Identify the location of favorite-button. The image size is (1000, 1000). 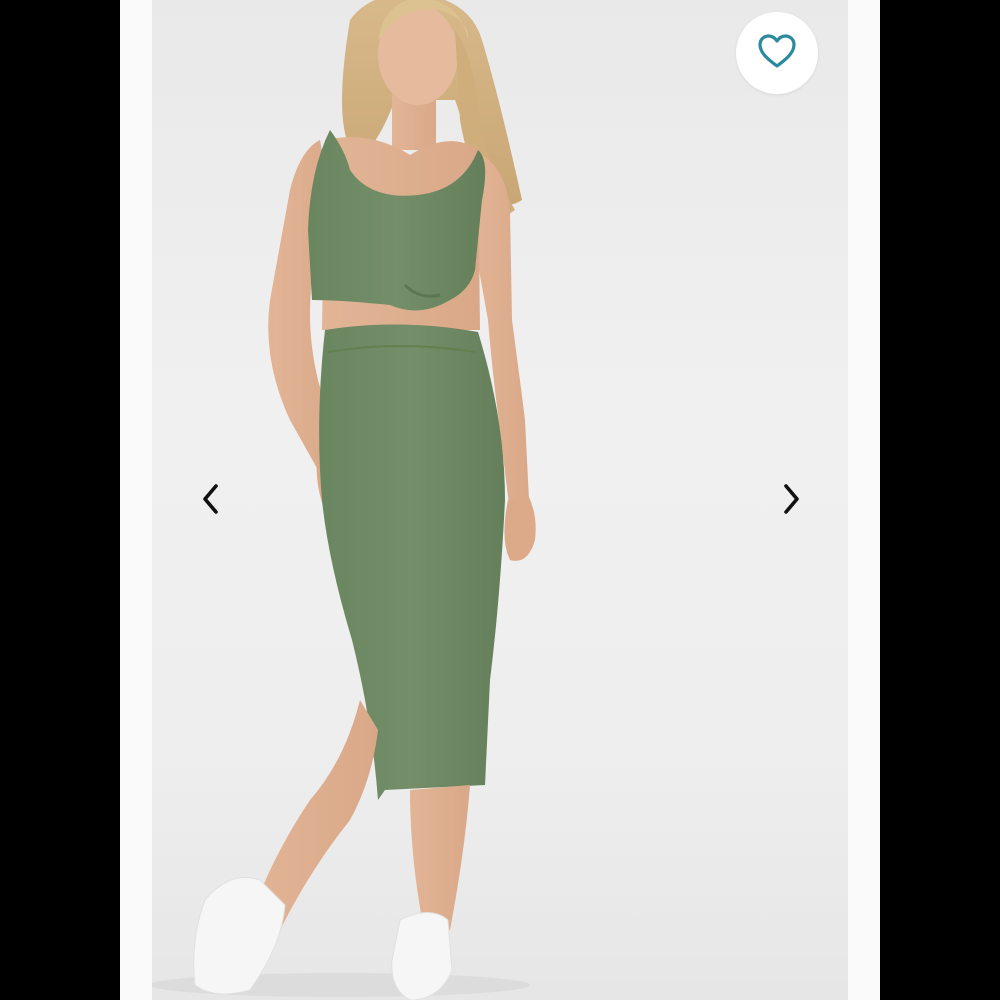
(777, 53).